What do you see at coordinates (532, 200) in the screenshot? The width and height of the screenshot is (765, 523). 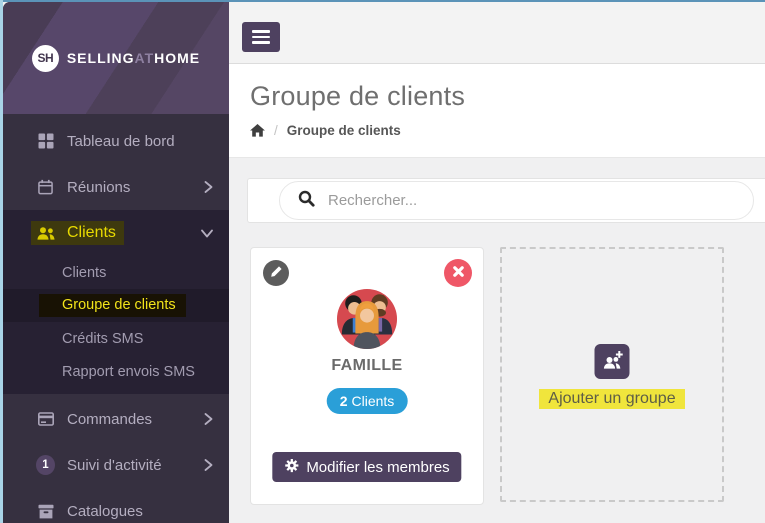 I see `search-input` at bounding box center [532, 200].